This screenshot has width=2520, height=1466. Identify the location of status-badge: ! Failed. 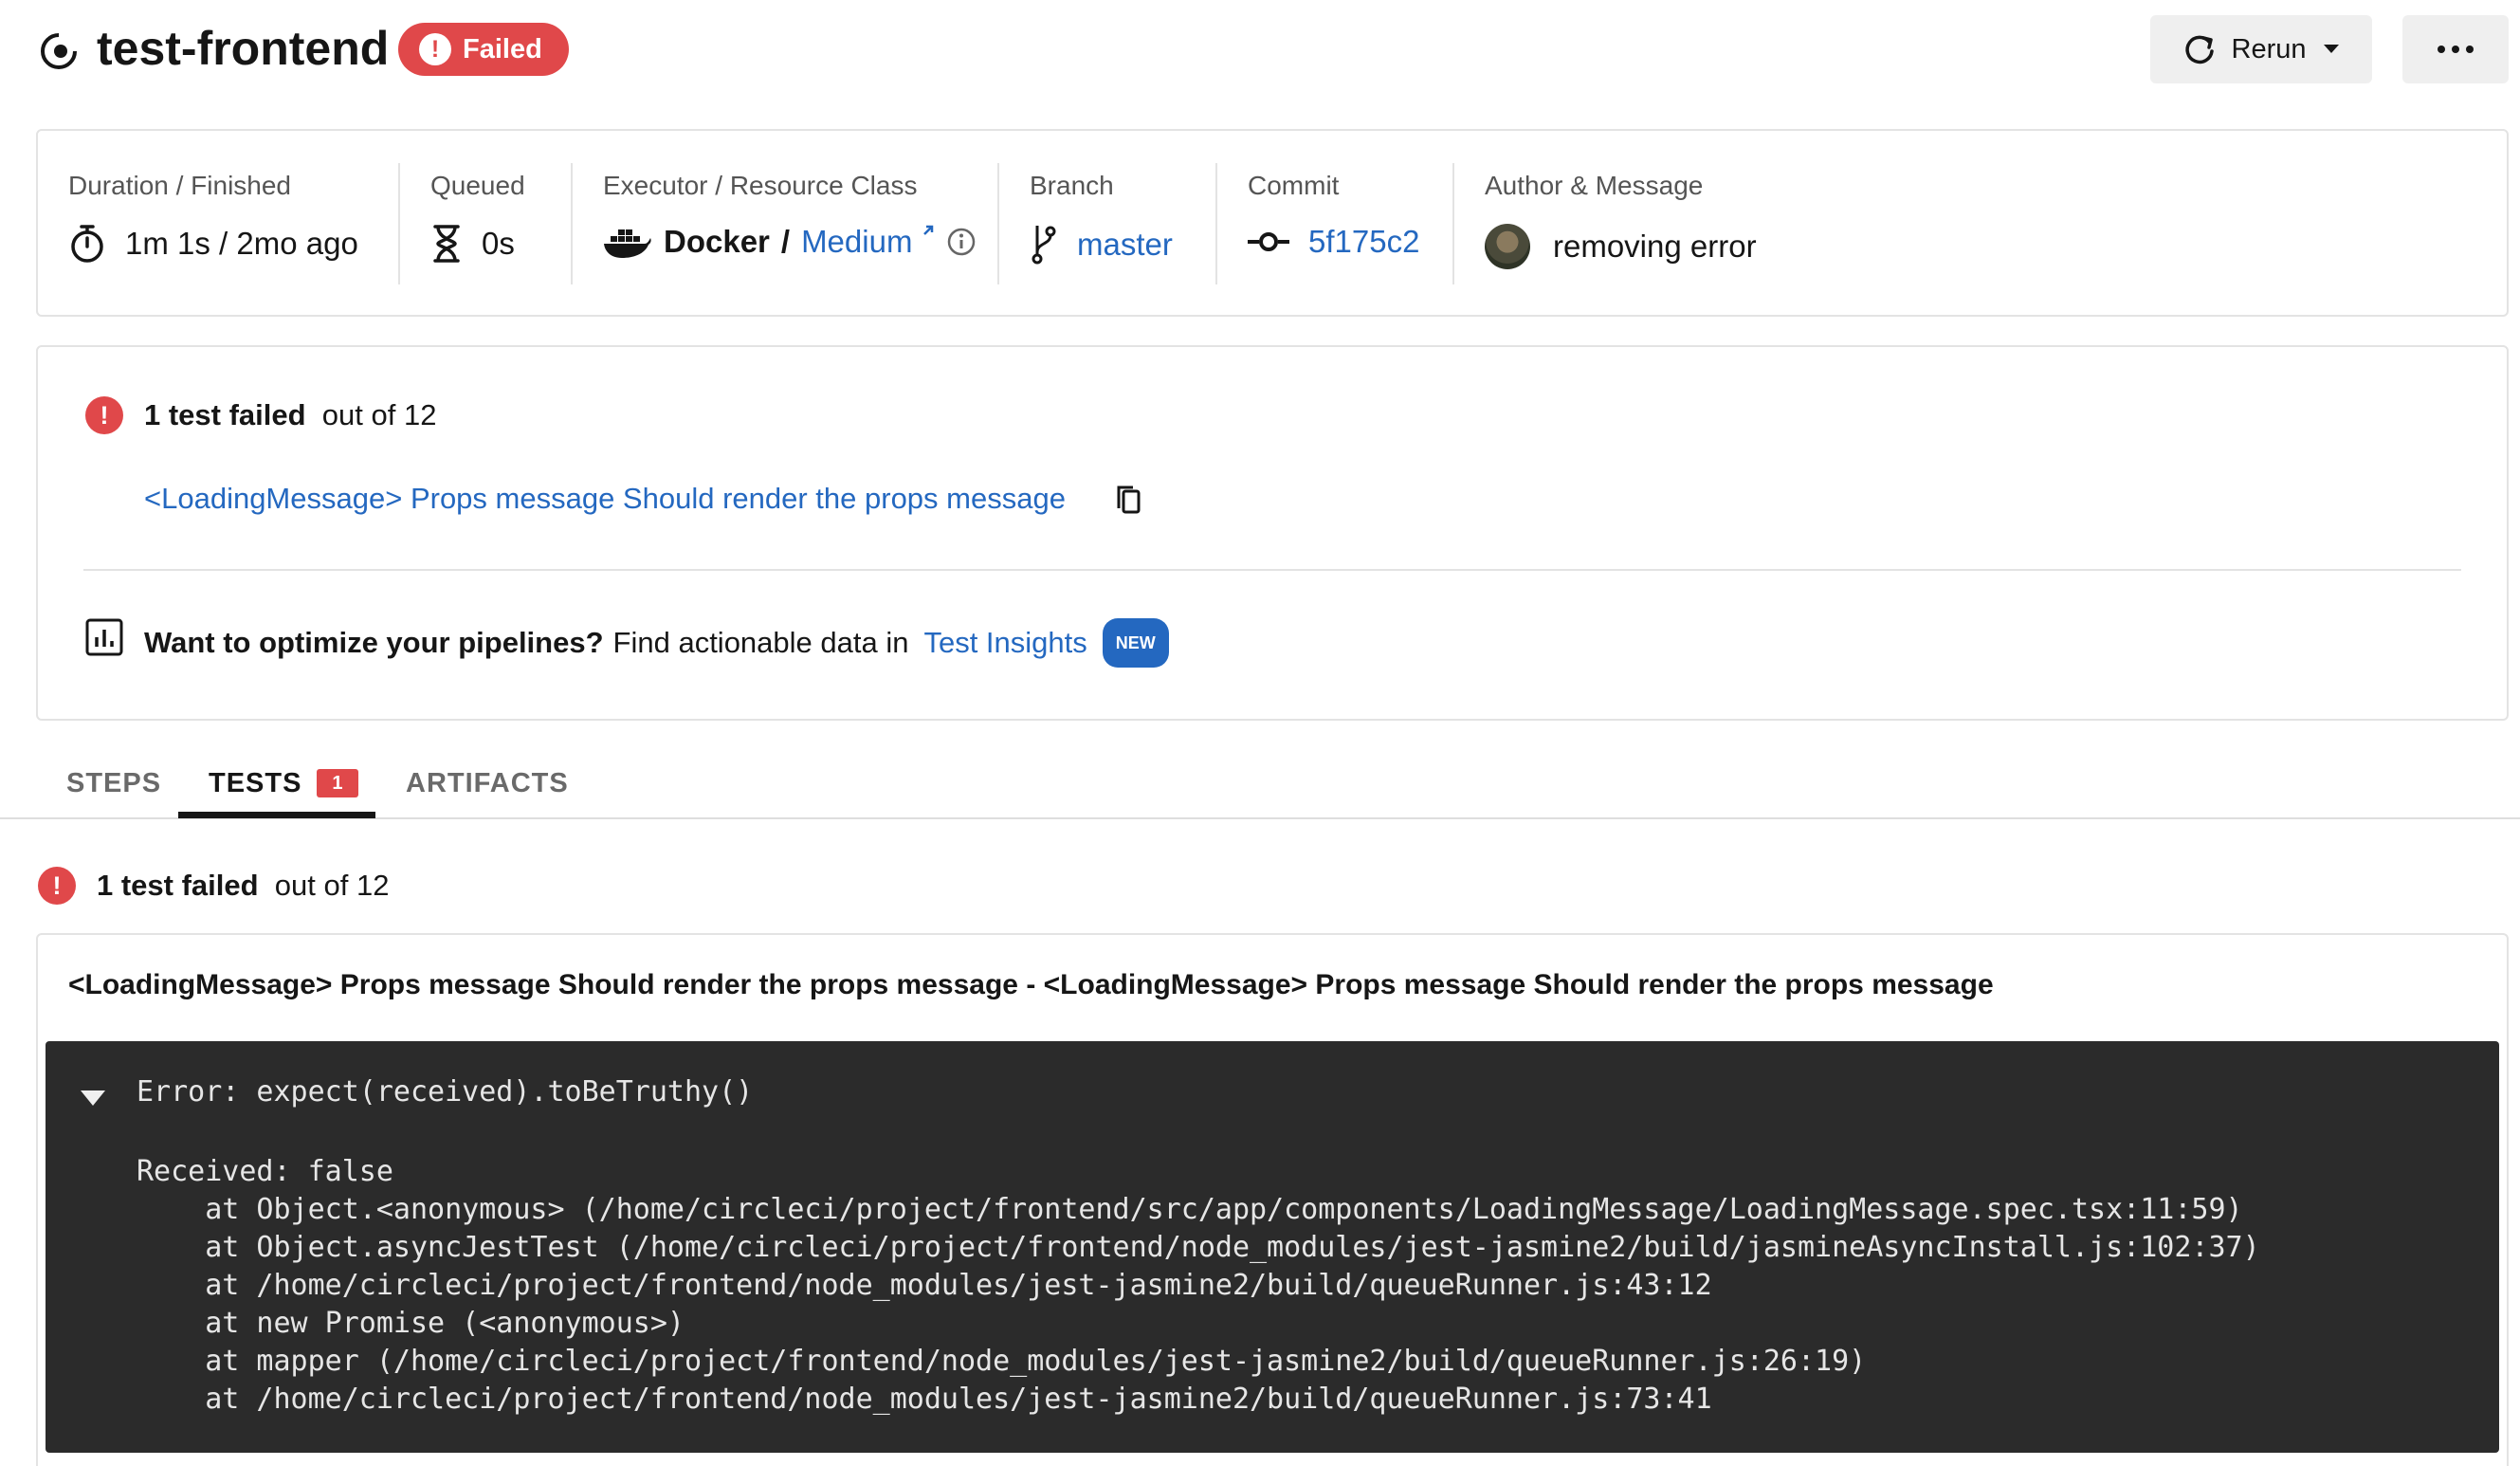
(483, 49).